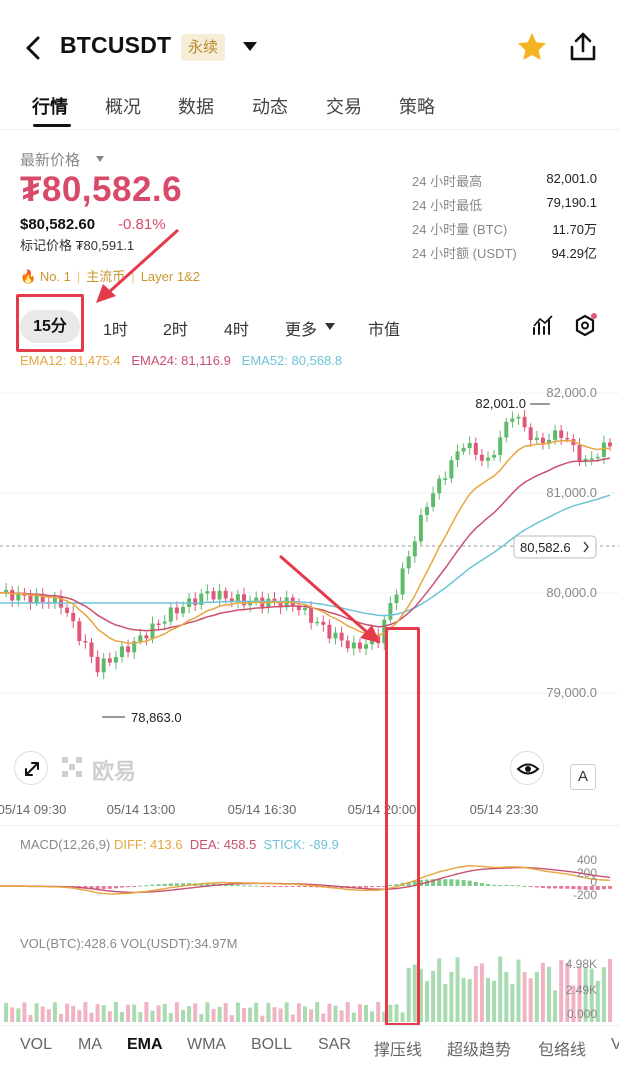 This screenshot has width=619, height=1072. I want to click on indicator-envelope: 包络线, so click(562, 1048).